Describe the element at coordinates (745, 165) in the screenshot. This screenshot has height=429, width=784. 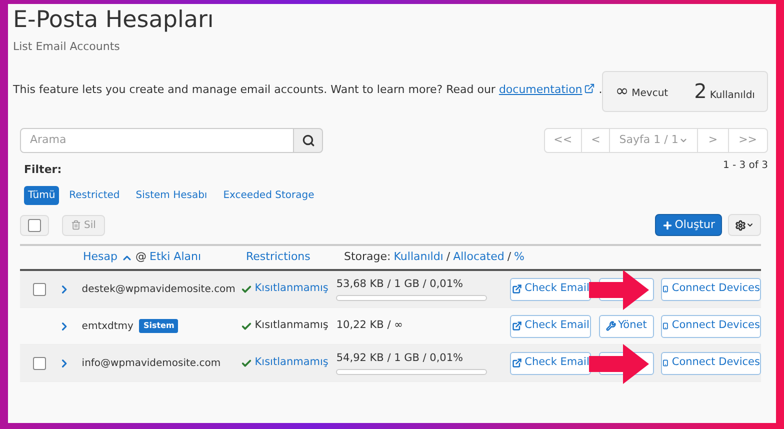
I see `result-range: 1 - 3 of 3` at that location.